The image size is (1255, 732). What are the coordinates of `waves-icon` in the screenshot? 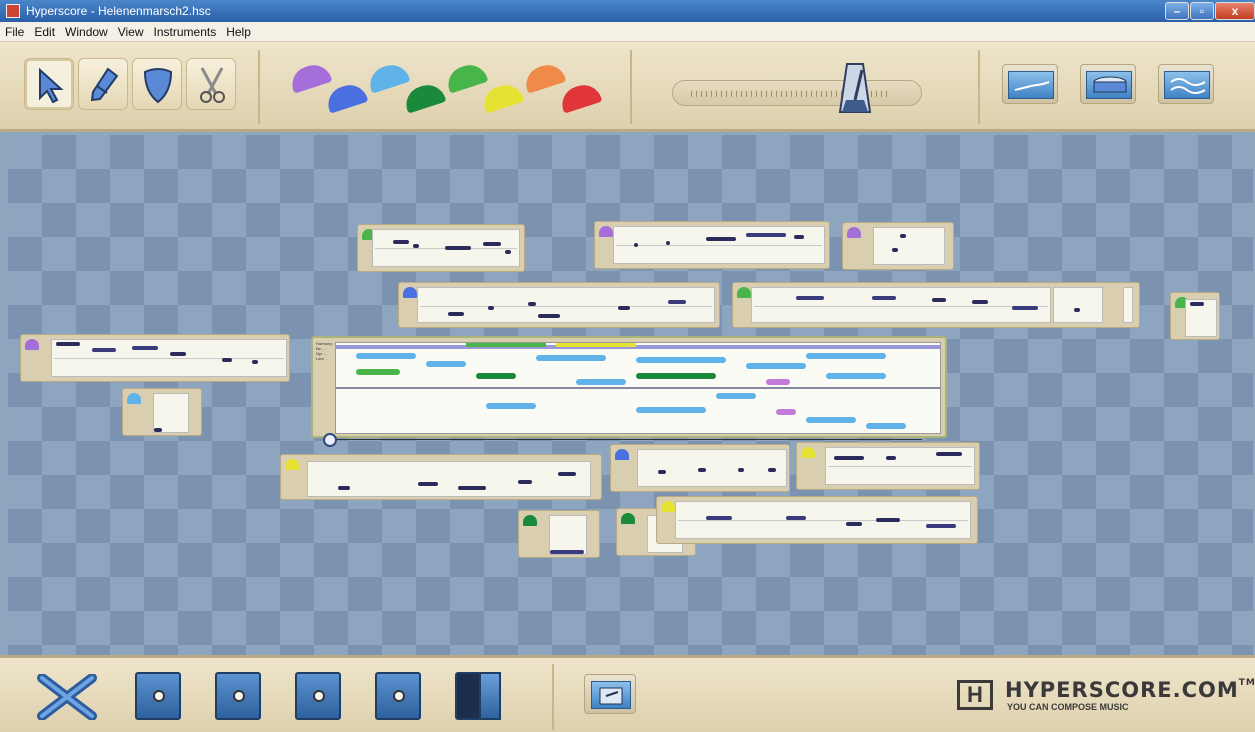 It's located at (1188, 86).